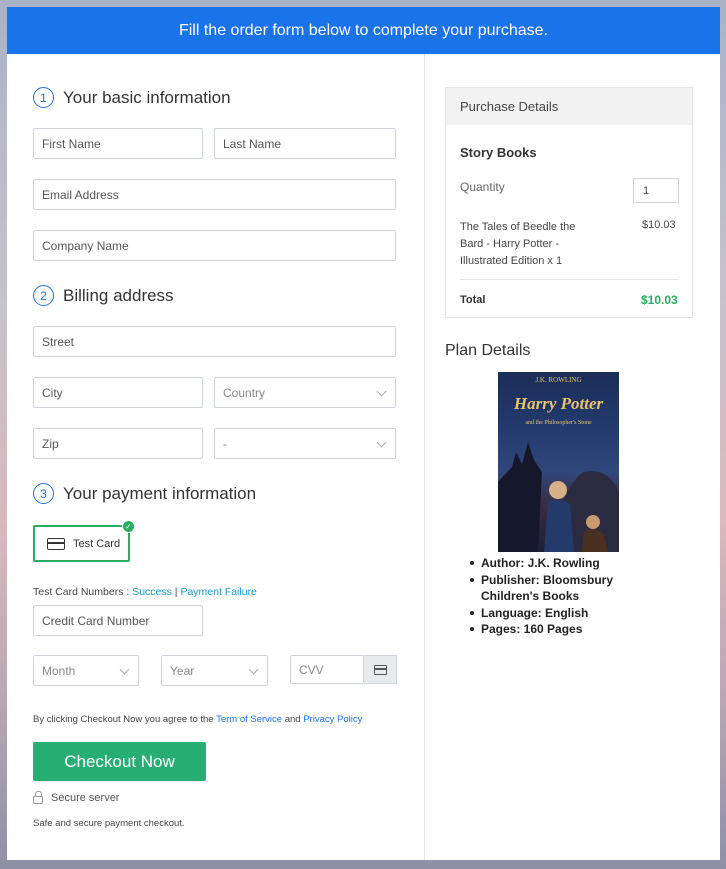  Describe the element at coordinates (332, 719) in the screenshot. I see `privacy-link: Privacy Policy` at that location.